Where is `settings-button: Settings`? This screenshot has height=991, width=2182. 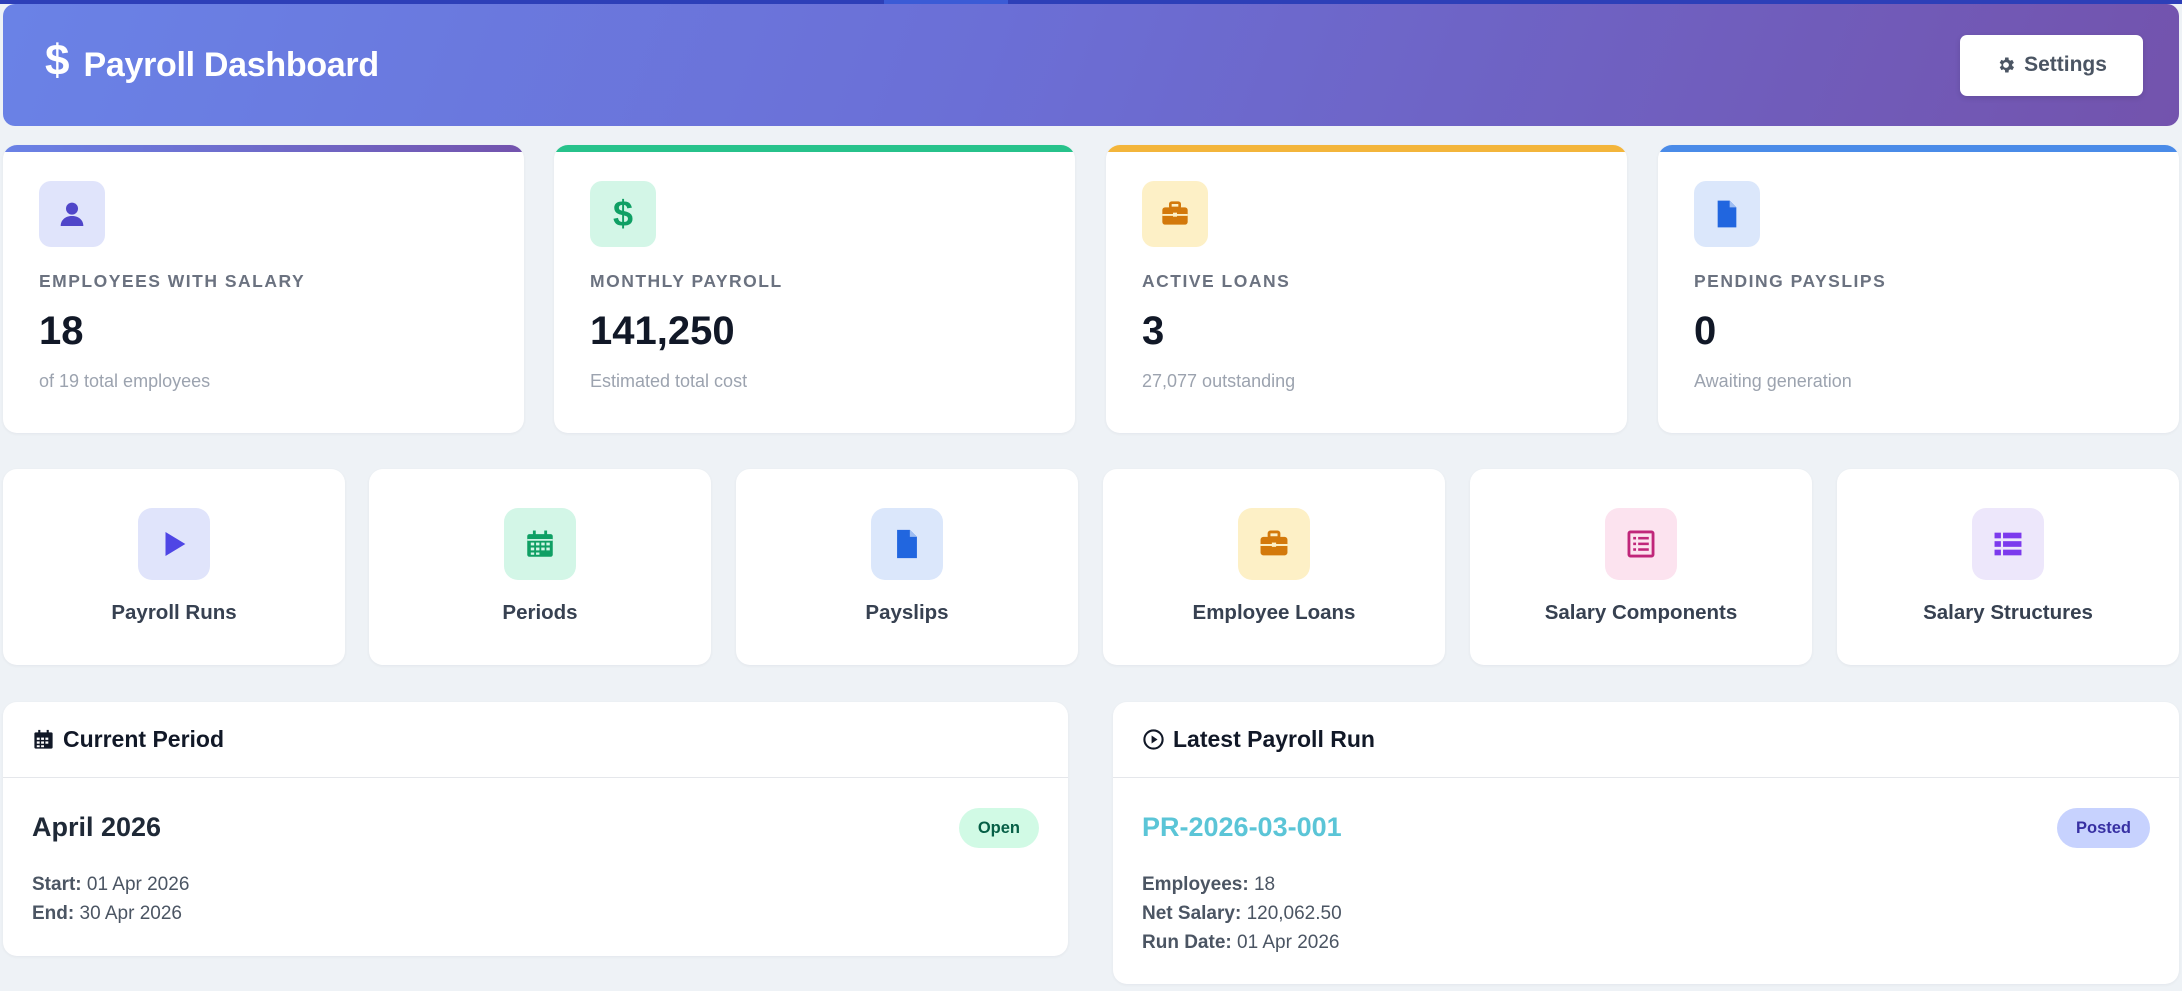 settings-button: Settings is located at coordinates (2051, 65).